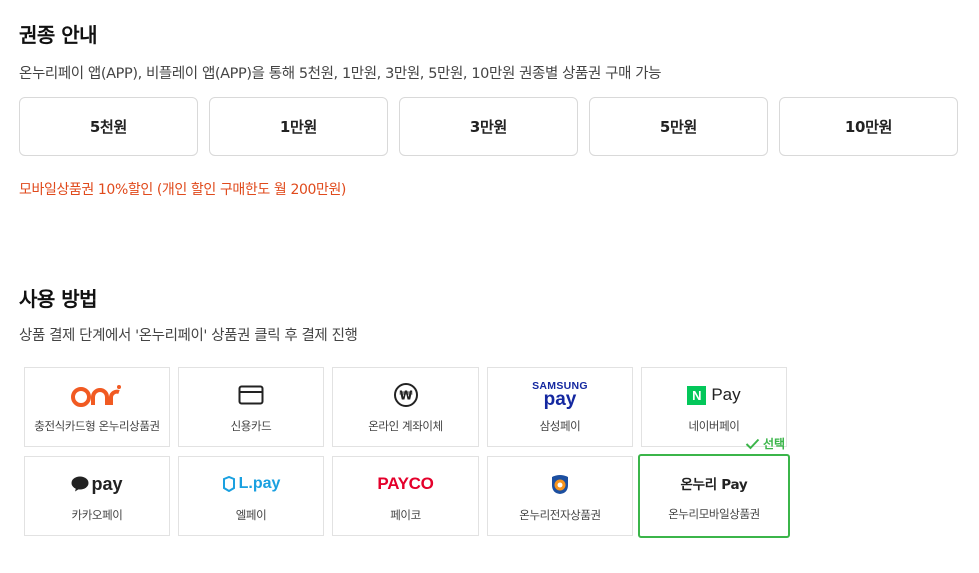  I want to click on usage-description: 상품 결제 단계에서 '온누리페이' 상품권 클릭 후 결제 진행, so click(188, 336).